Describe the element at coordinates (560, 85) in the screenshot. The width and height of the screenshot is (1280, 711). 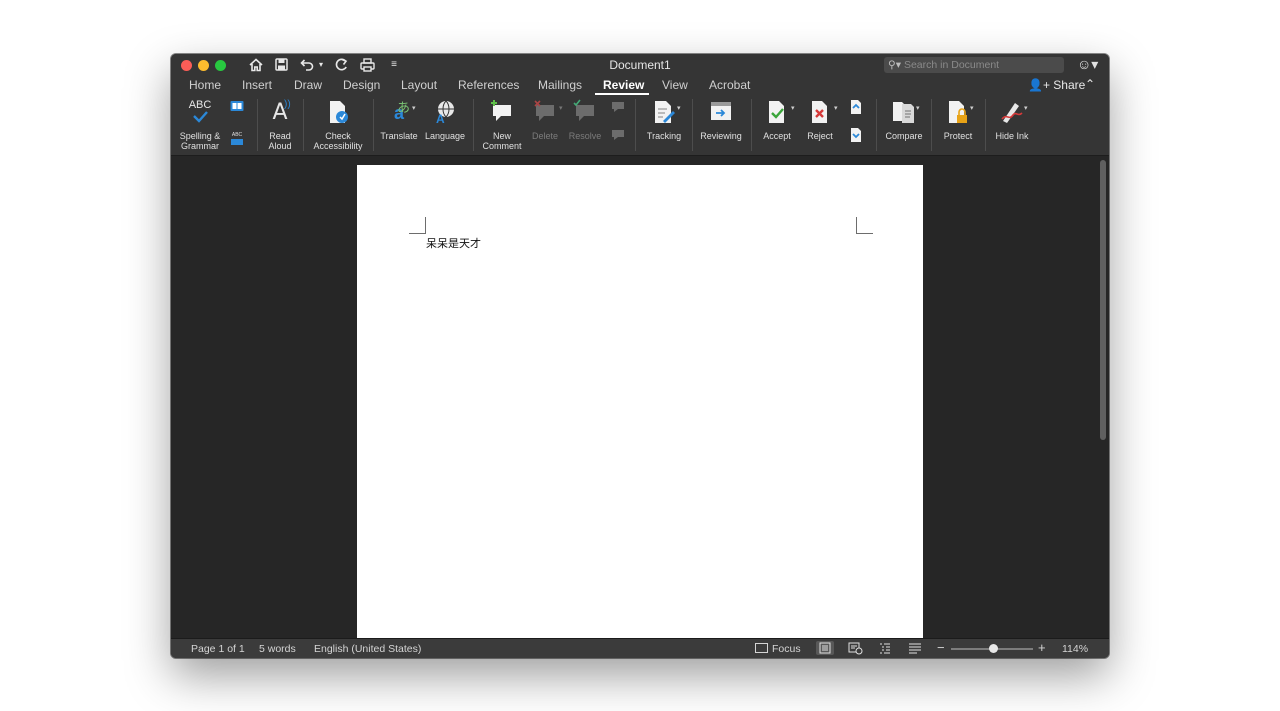
I see `tab-mailings: Mailings` at that location.